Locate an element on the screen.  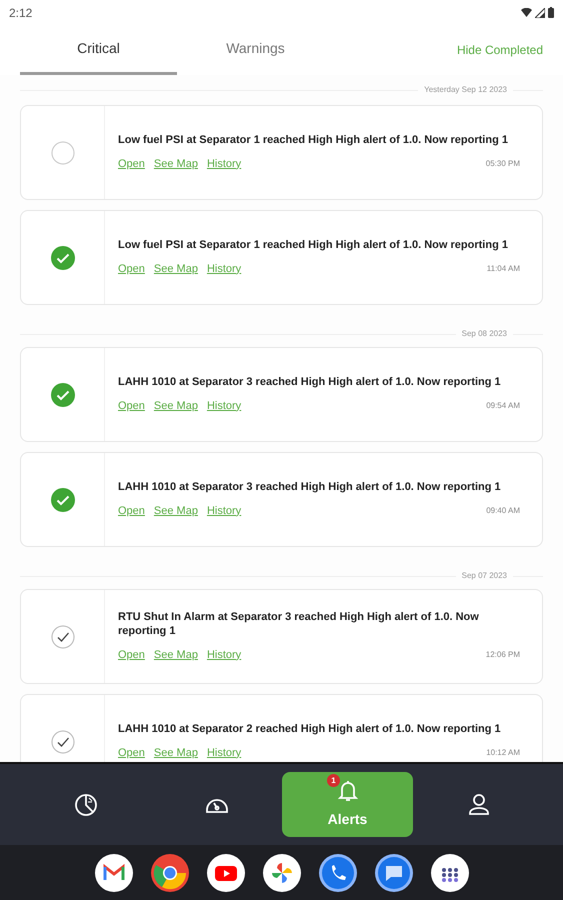
date-label: Sep 07 2023 is located at coordinates (484, 576).